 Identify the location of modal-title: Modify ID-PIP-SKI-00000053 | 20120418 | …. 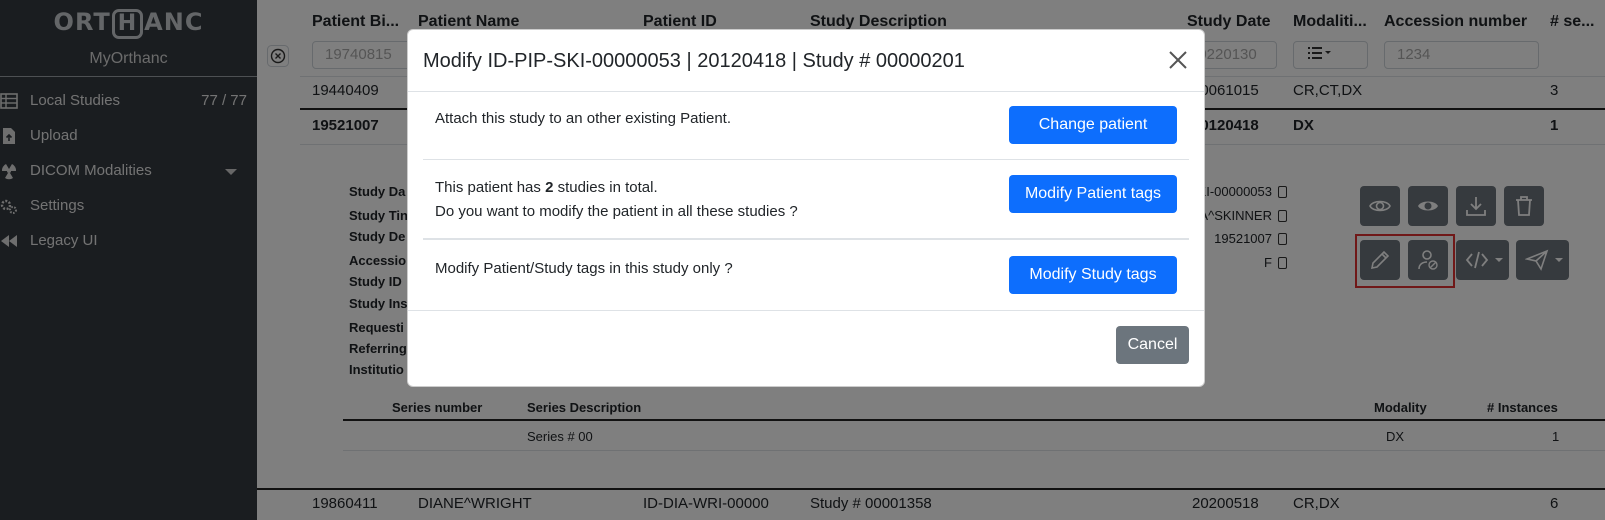
(694, 61).